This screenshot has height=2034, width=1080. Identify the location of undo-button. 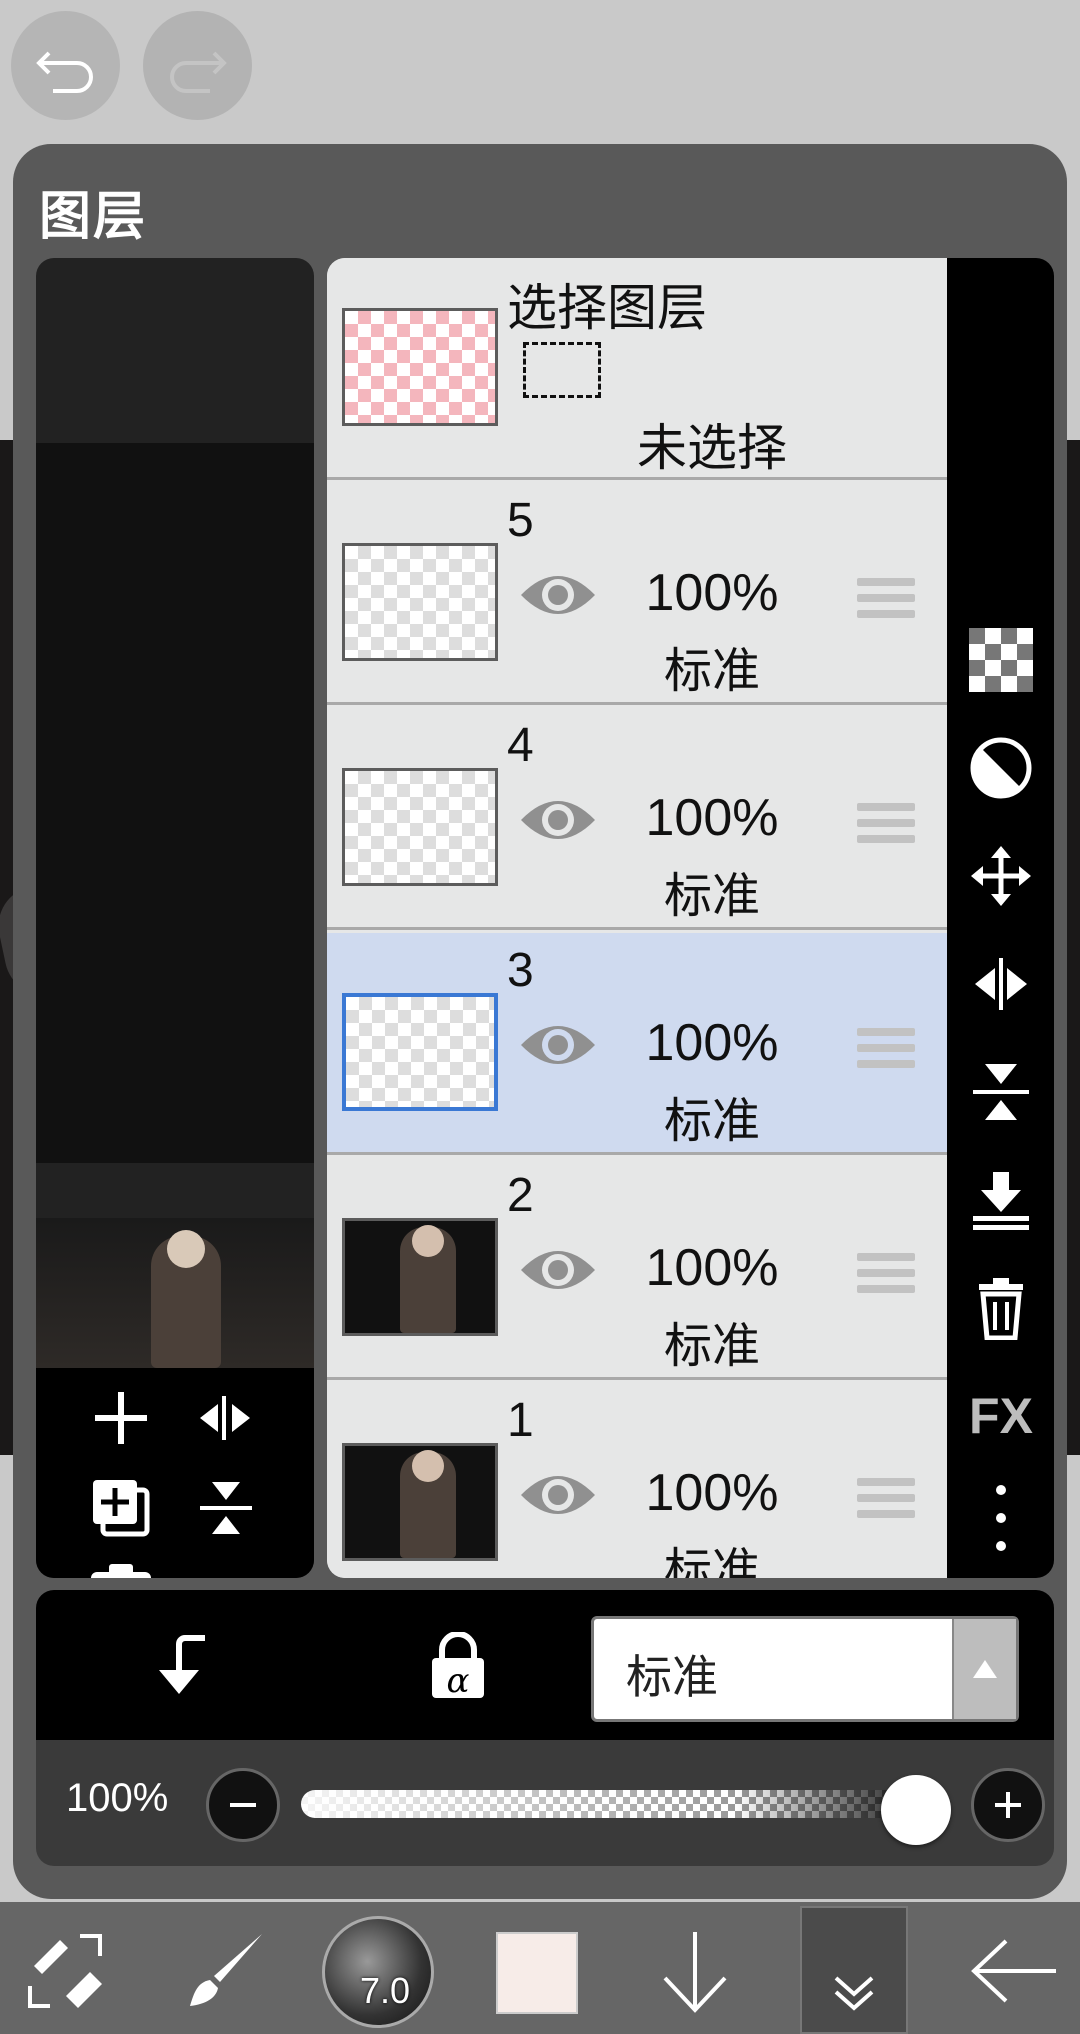
(65, 65).